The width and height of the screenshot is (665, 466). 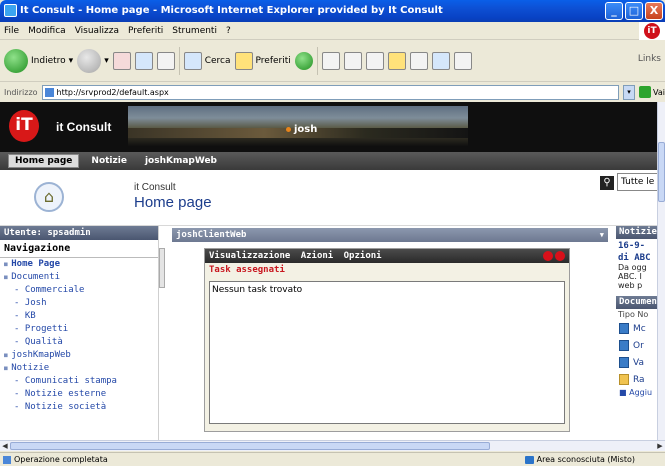 I want to click on add-document-link: ■ Aggiu, so click(x=636, y=392).